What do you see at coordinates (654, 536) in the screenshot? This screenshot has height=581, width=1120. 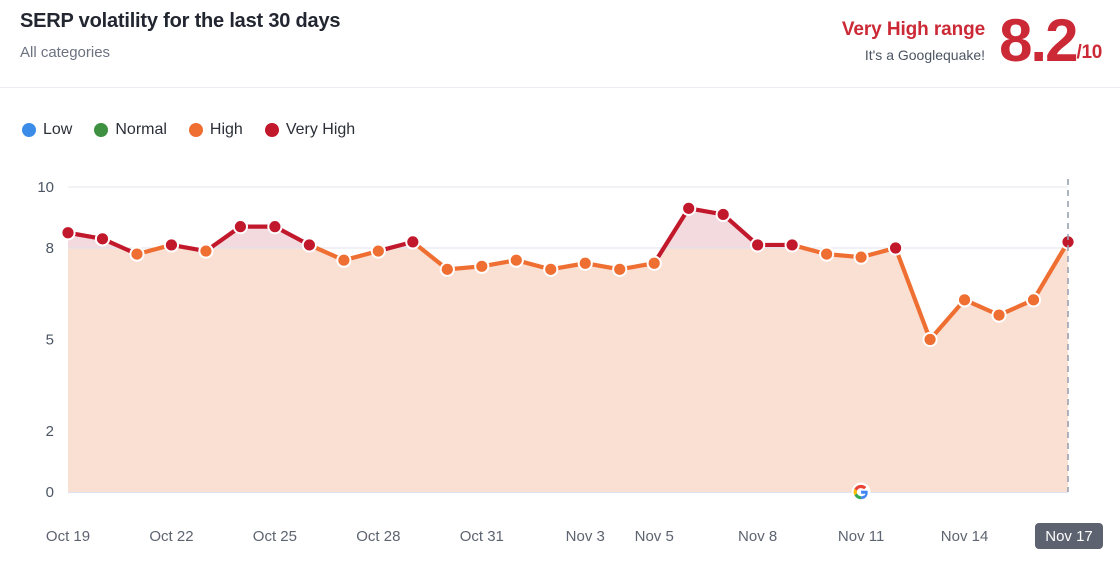 I see `x-axis-tick-label: Nov 5` at bounding box center [654, 536].